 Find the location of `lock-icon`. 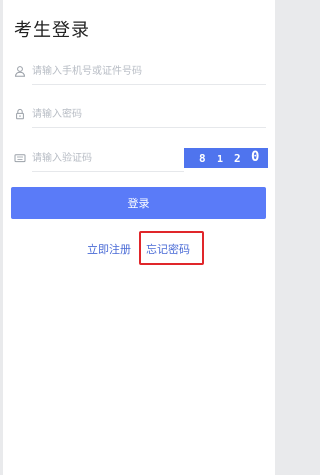

lock-icon is located at coordinates (20, 114).